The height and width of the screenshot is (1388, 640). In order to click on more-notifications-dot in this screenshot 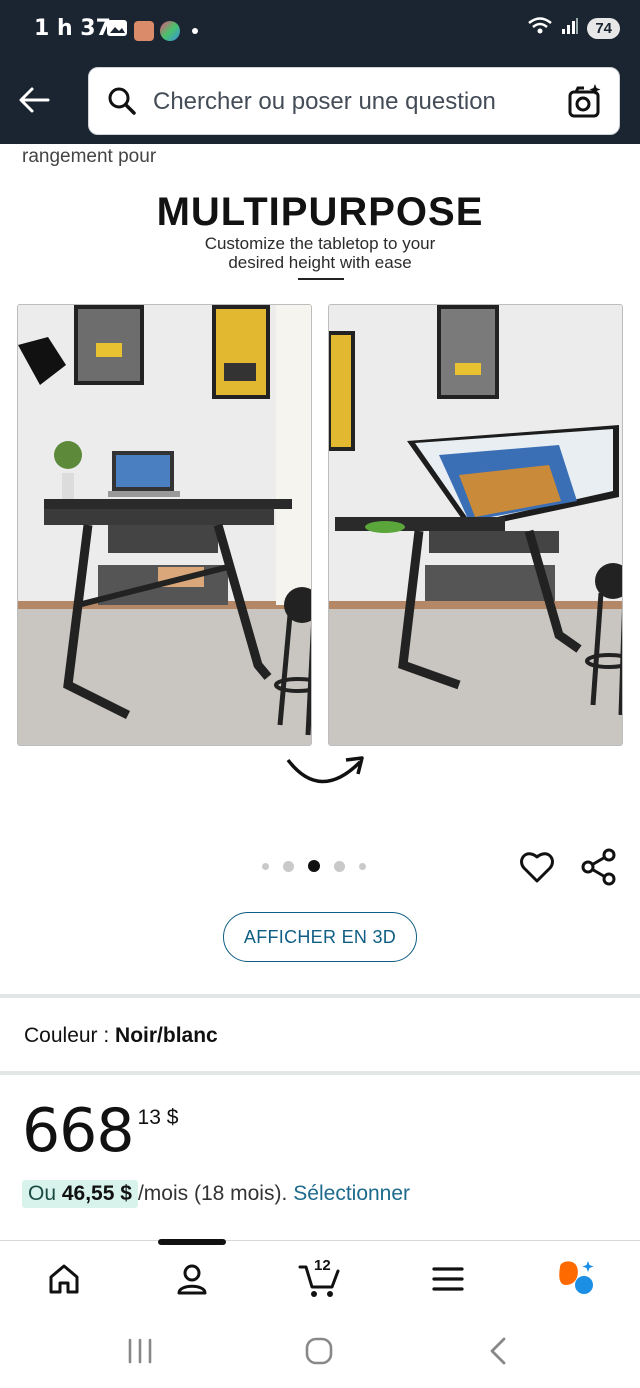, I will do `click(195, 30)`.